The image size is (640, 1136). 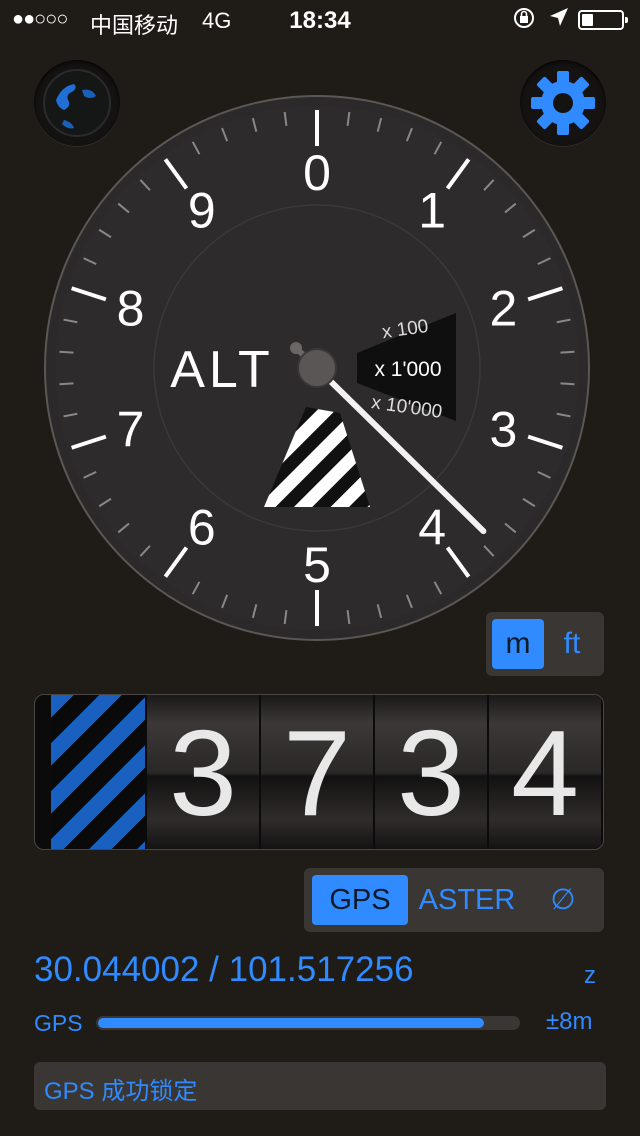 What do you see at coordinates (407, 369) in the screenshot?
I see `multiplier-1000: x 1'000` at bounding box center [407, 369].